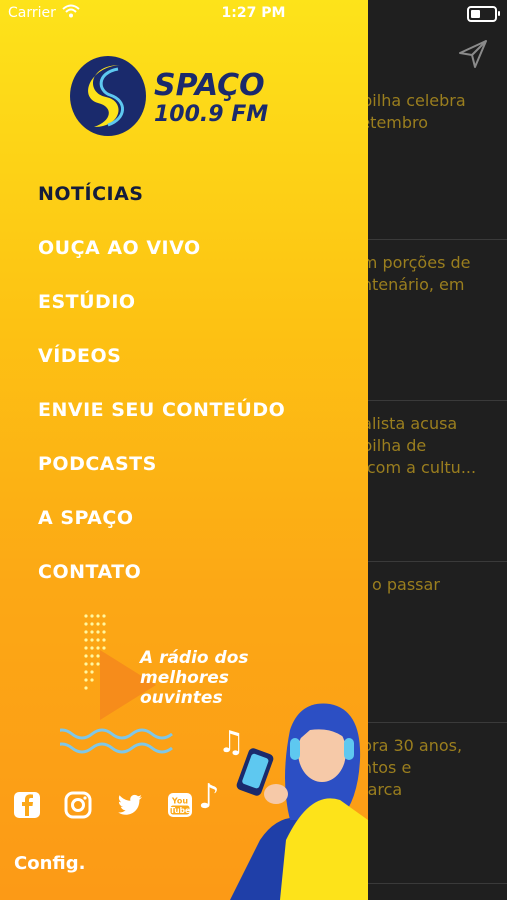 The width and height of the screenshot is (507, 900). Describe the element at coordinates (49, 863) in the screenshot. I see `config-button: Config.` at that location.